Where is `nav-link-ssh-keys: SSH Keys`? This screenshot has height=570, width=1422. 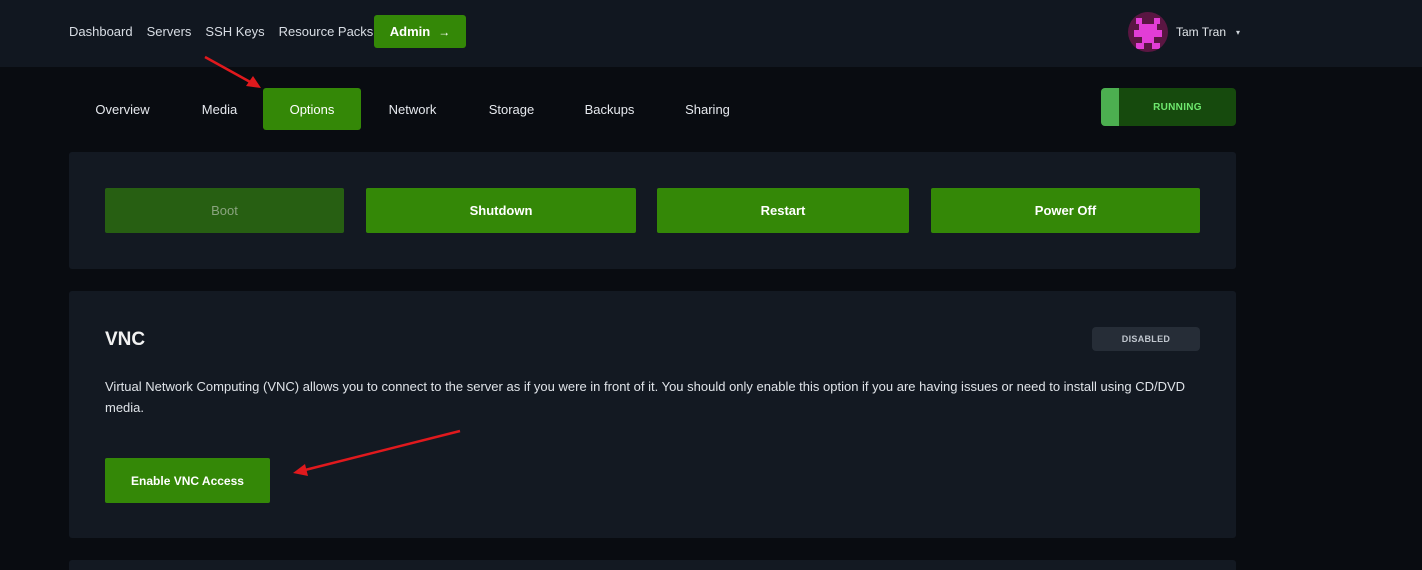
nav-link-ssh-keys: SSH Keys is located at coordinates (234, 31).